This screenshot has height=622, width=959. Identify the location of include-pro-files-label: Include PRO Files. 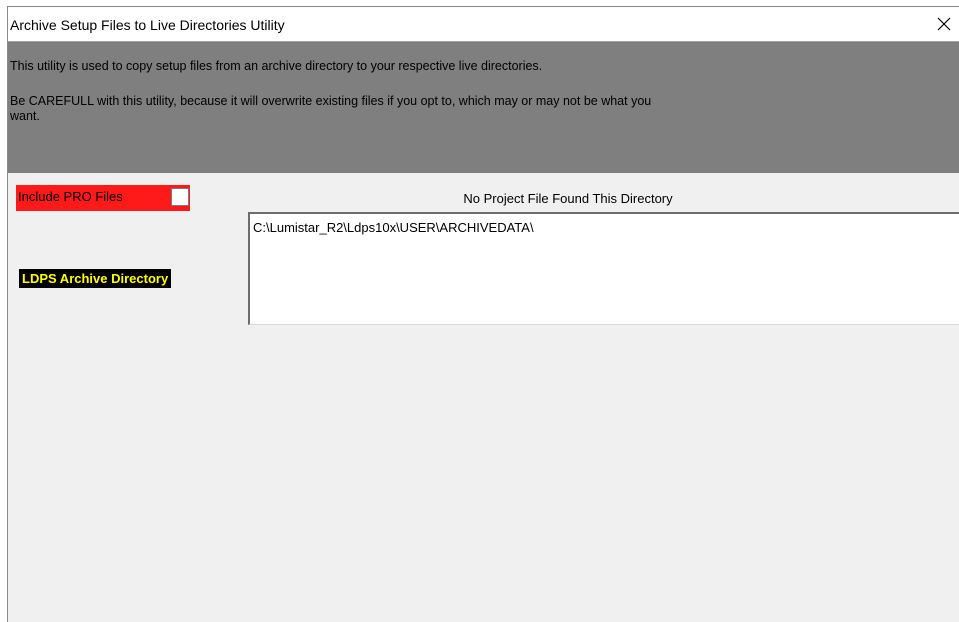
(70, 196).